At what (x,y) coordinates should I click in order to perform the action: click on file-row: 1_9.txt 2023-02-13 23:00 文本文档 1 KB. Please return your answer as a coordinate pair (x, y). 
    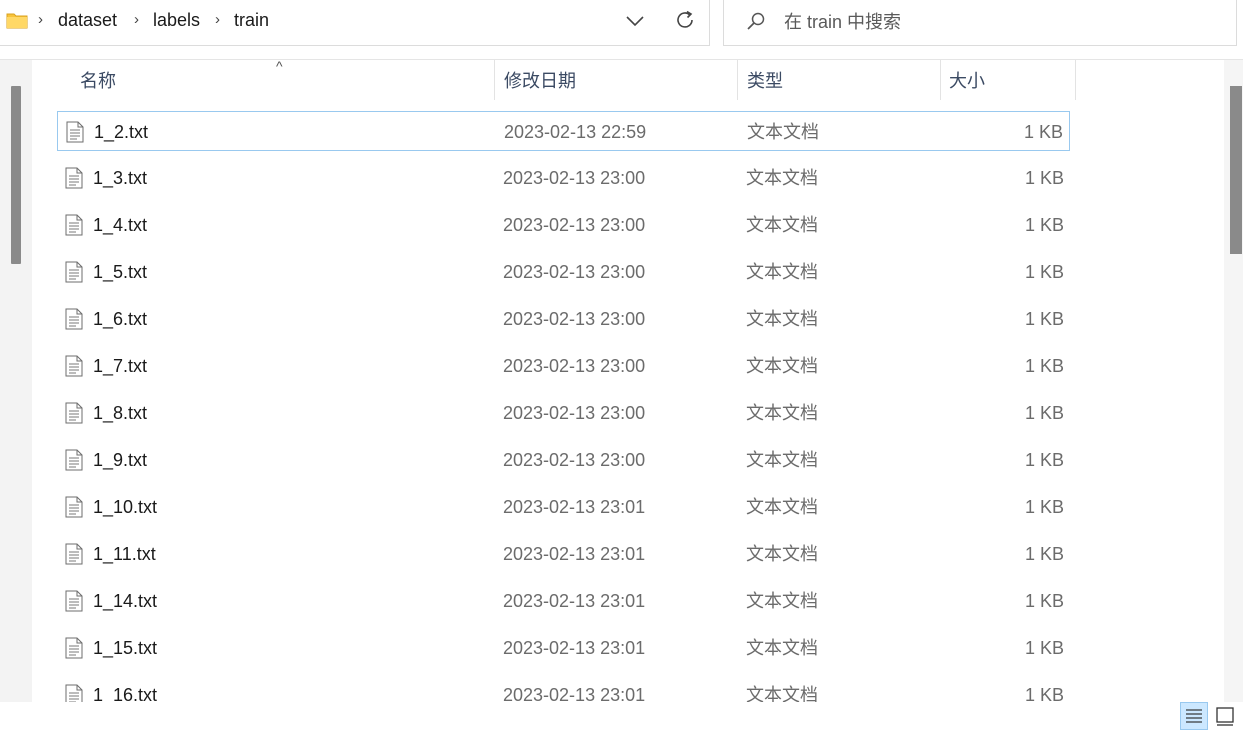
    Looking at the image, I should click on (563, 460).